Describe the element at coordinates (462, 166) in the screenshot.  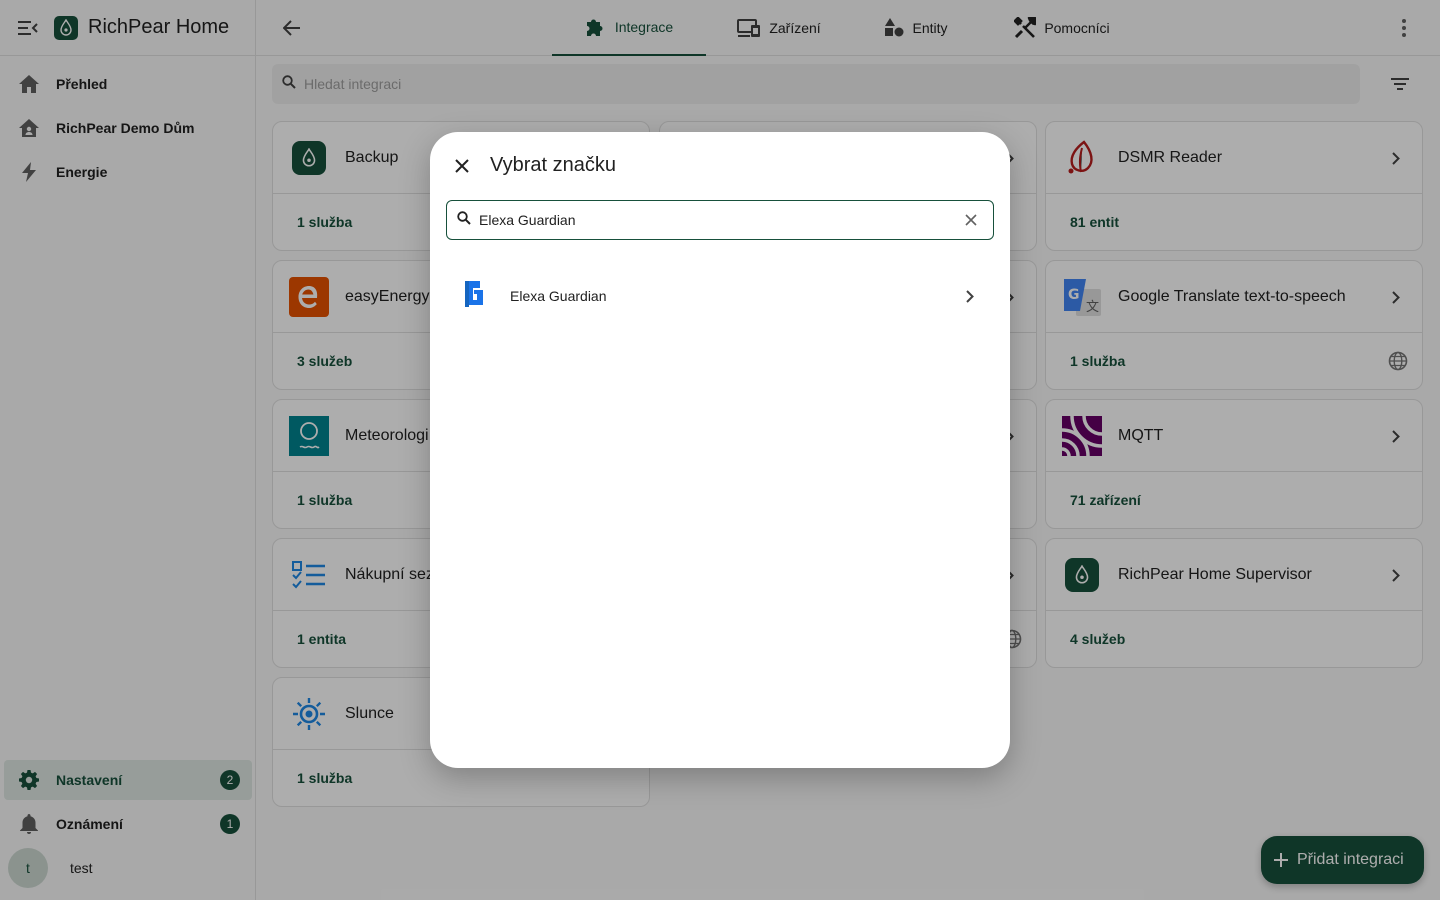
I see `close-icon` at that location.